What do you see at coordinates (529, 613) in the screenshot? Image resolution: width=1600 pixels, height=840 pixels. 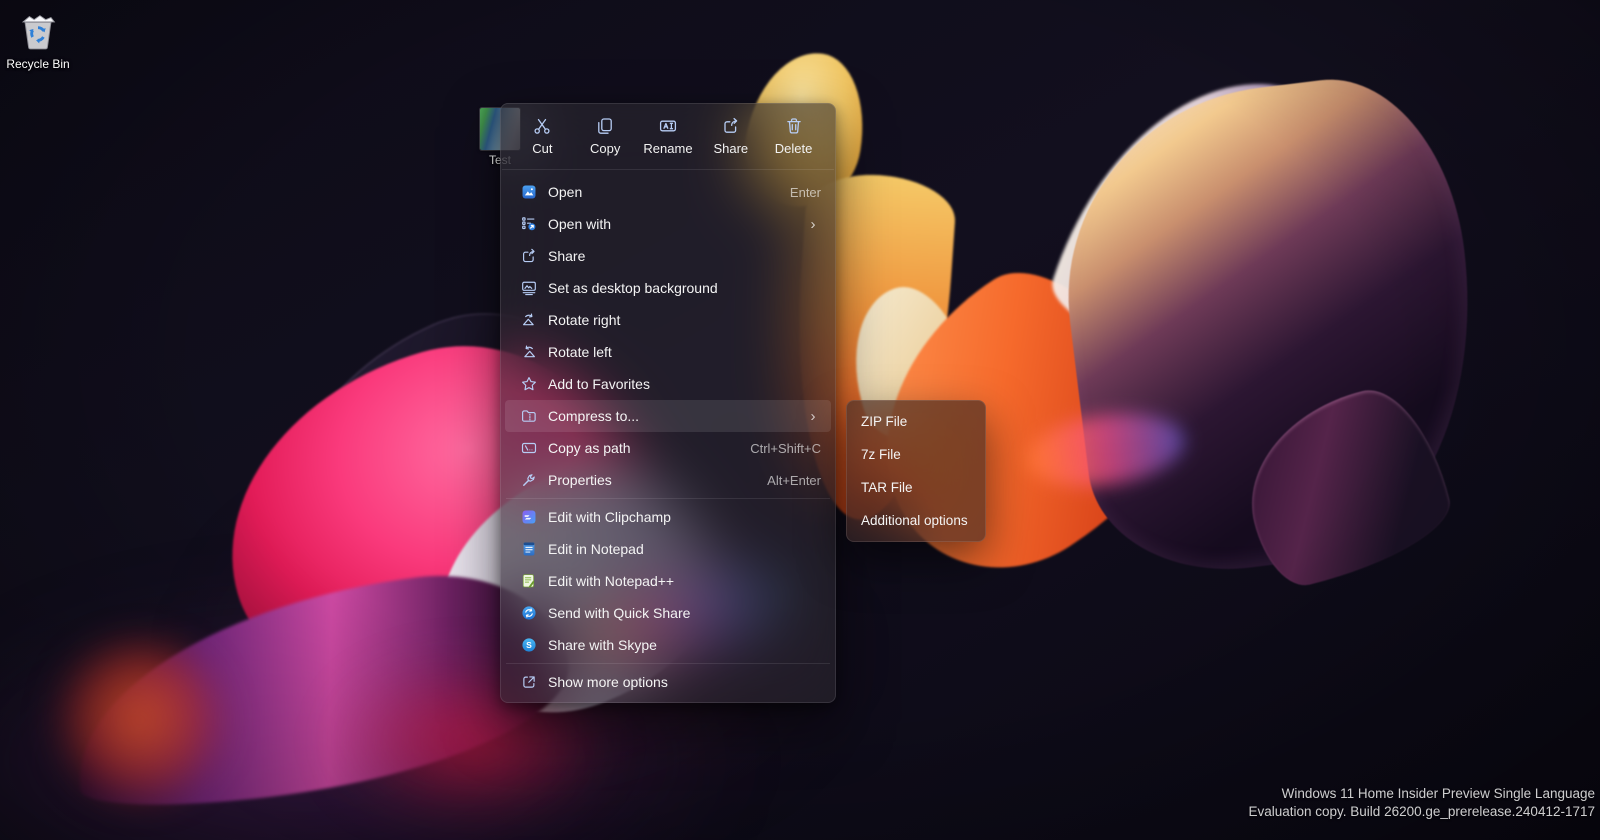 I see `quick-share-icon` at bounding box center [529, 613].